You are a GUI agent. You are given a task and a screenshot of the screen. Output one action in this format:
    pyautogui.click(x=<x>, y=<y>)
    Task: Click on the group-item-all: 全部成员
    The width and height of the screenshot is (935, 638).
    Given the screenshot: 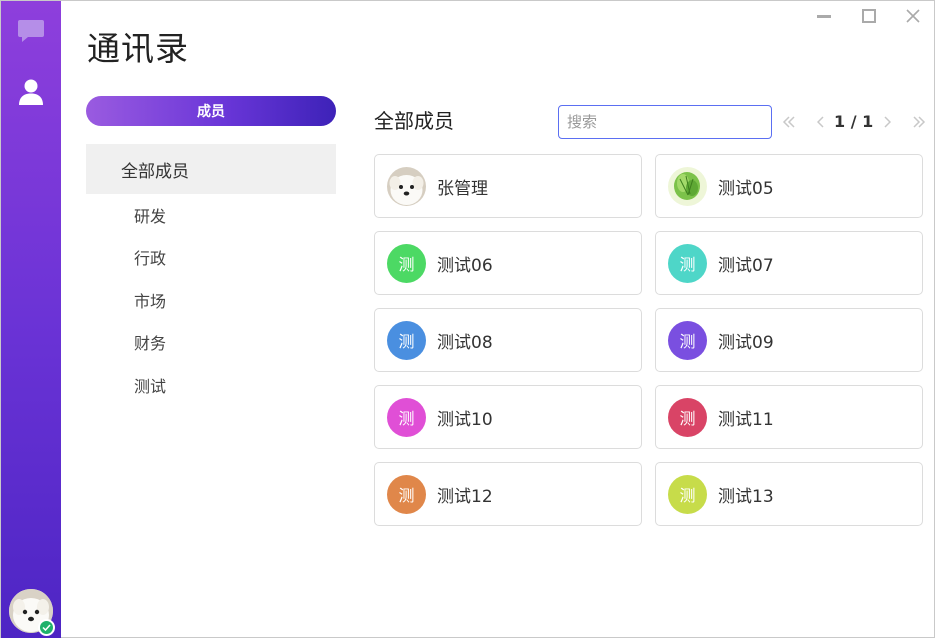 What is the action you would take?
    pyautogui.click(x=211, y=169)
    